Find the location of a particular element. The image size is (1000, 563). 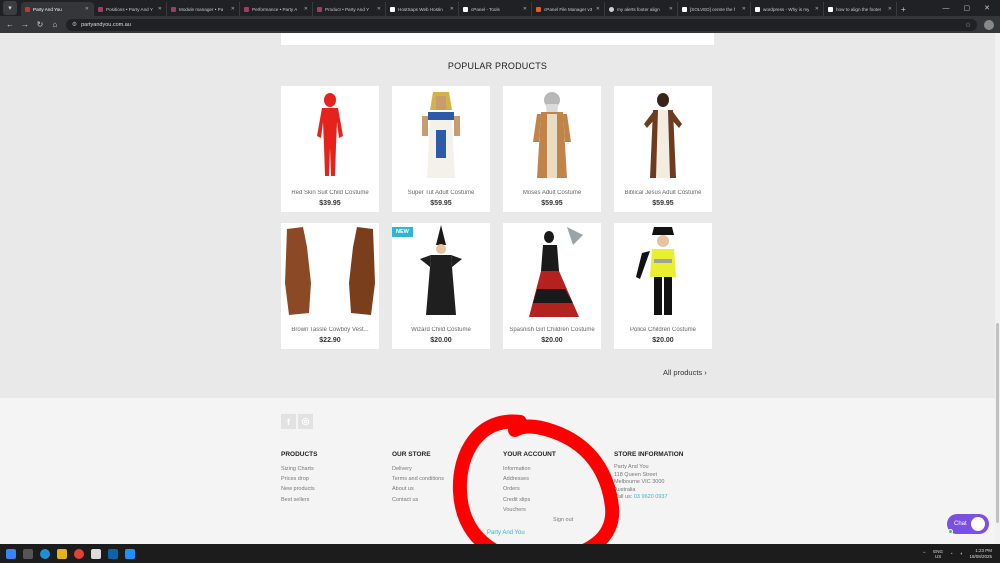

footer-link: Addresses is located at coordinates (529, 479).